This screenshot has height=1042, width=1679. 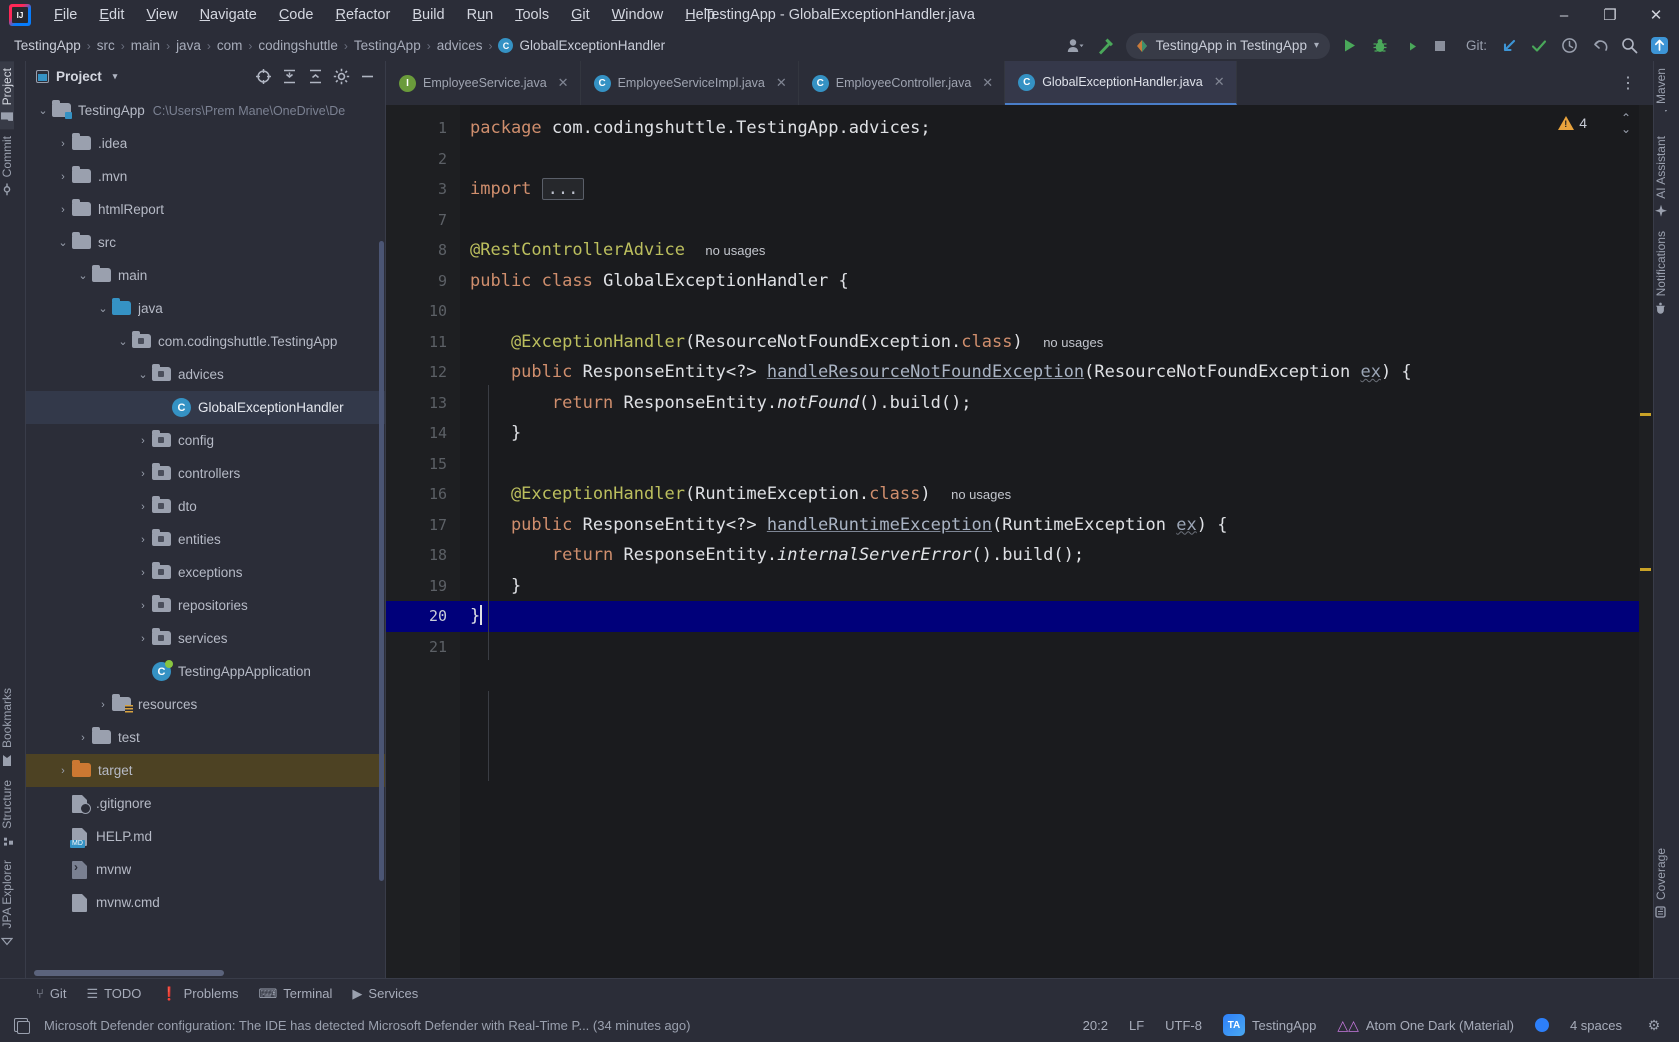 I want to click on menu-window: Window, so click(x=638, y=15).